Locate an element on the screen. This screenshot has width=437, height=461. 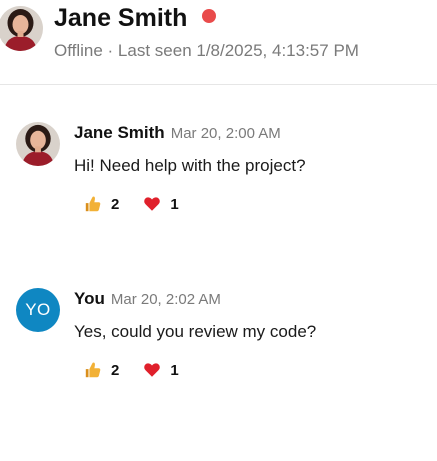
message-header: Jane Smith Mar 20, 2:00 AM is located at coordinates (177, 133).